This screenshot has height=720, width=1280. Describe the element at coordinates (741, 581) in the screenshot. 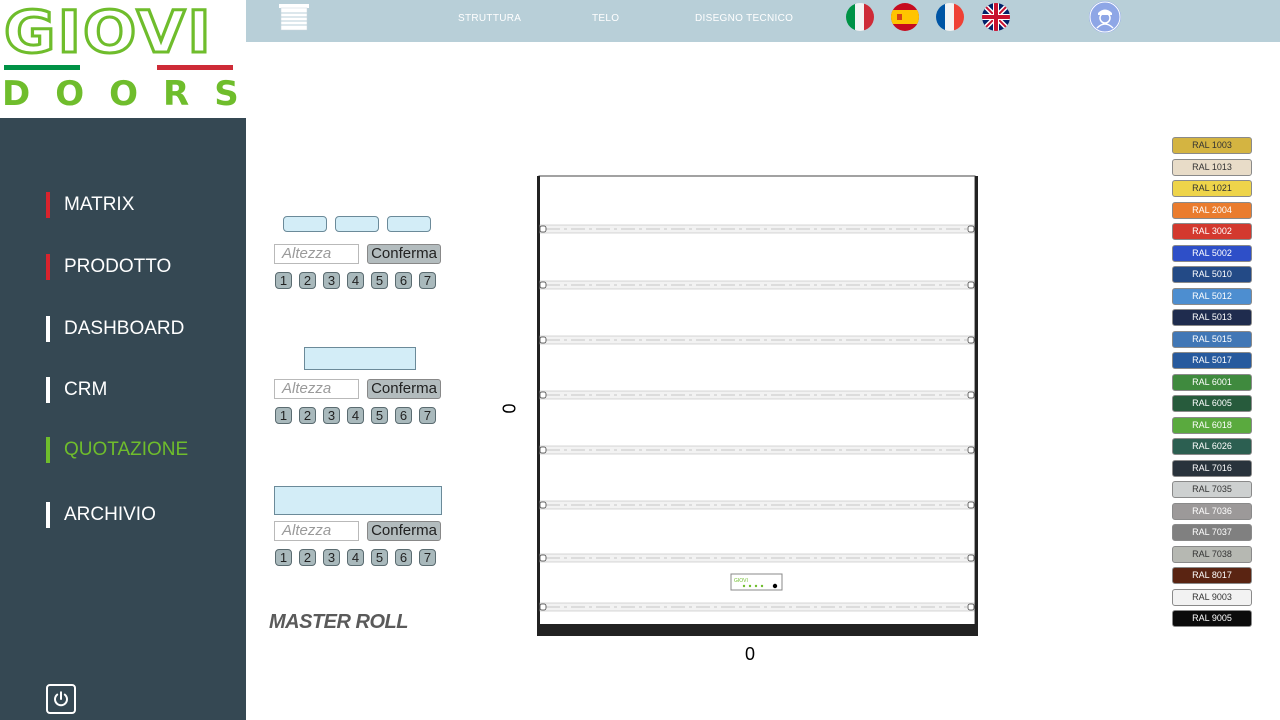

I see `svg-text: GIOVI` at that location.